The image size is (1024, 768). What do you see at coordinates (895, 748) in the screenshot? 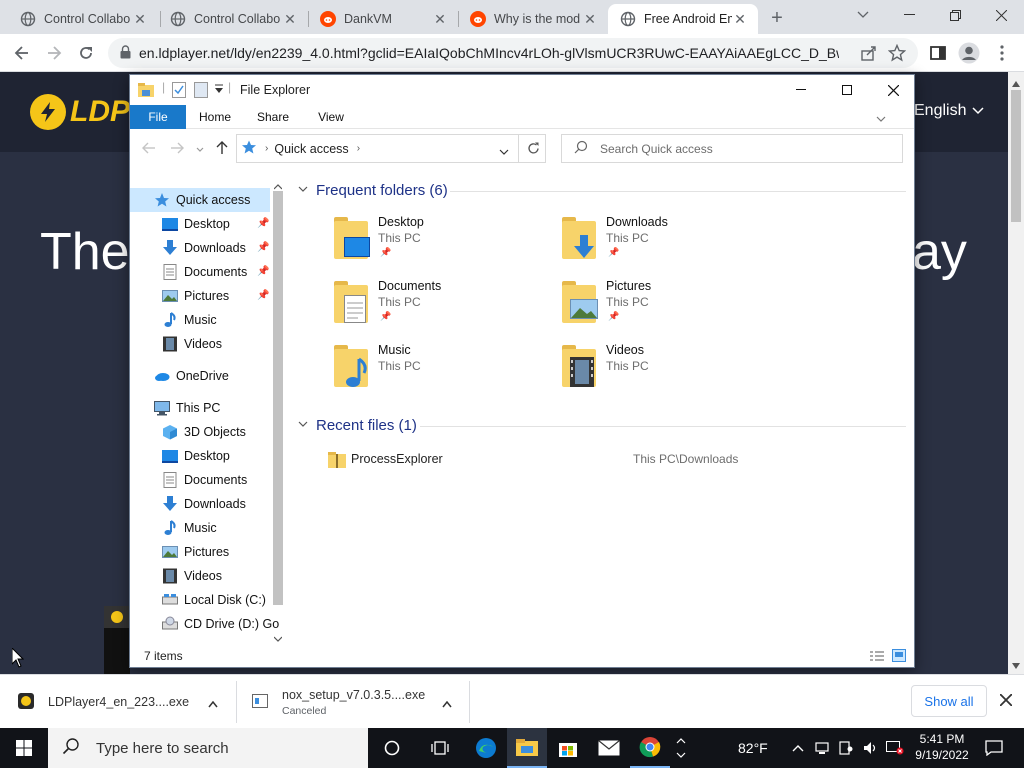
I see `keyboard-layout-icon` at bounding box center [895, 748].